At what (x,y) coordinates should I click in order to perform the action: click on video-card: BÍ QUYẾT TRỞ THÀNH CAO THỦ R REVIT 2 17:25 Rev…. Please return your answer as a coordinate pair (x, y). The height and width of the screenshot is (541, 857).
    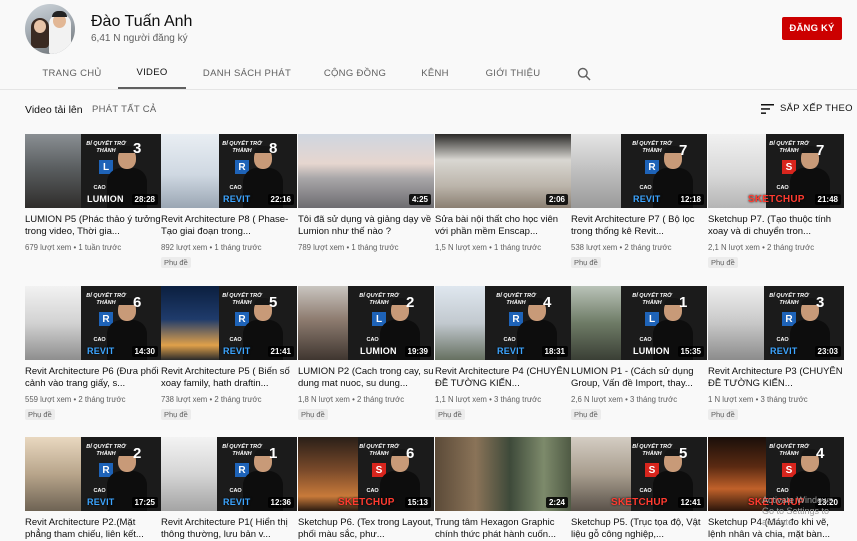
    Looking at the image, I should click on (93, 489).